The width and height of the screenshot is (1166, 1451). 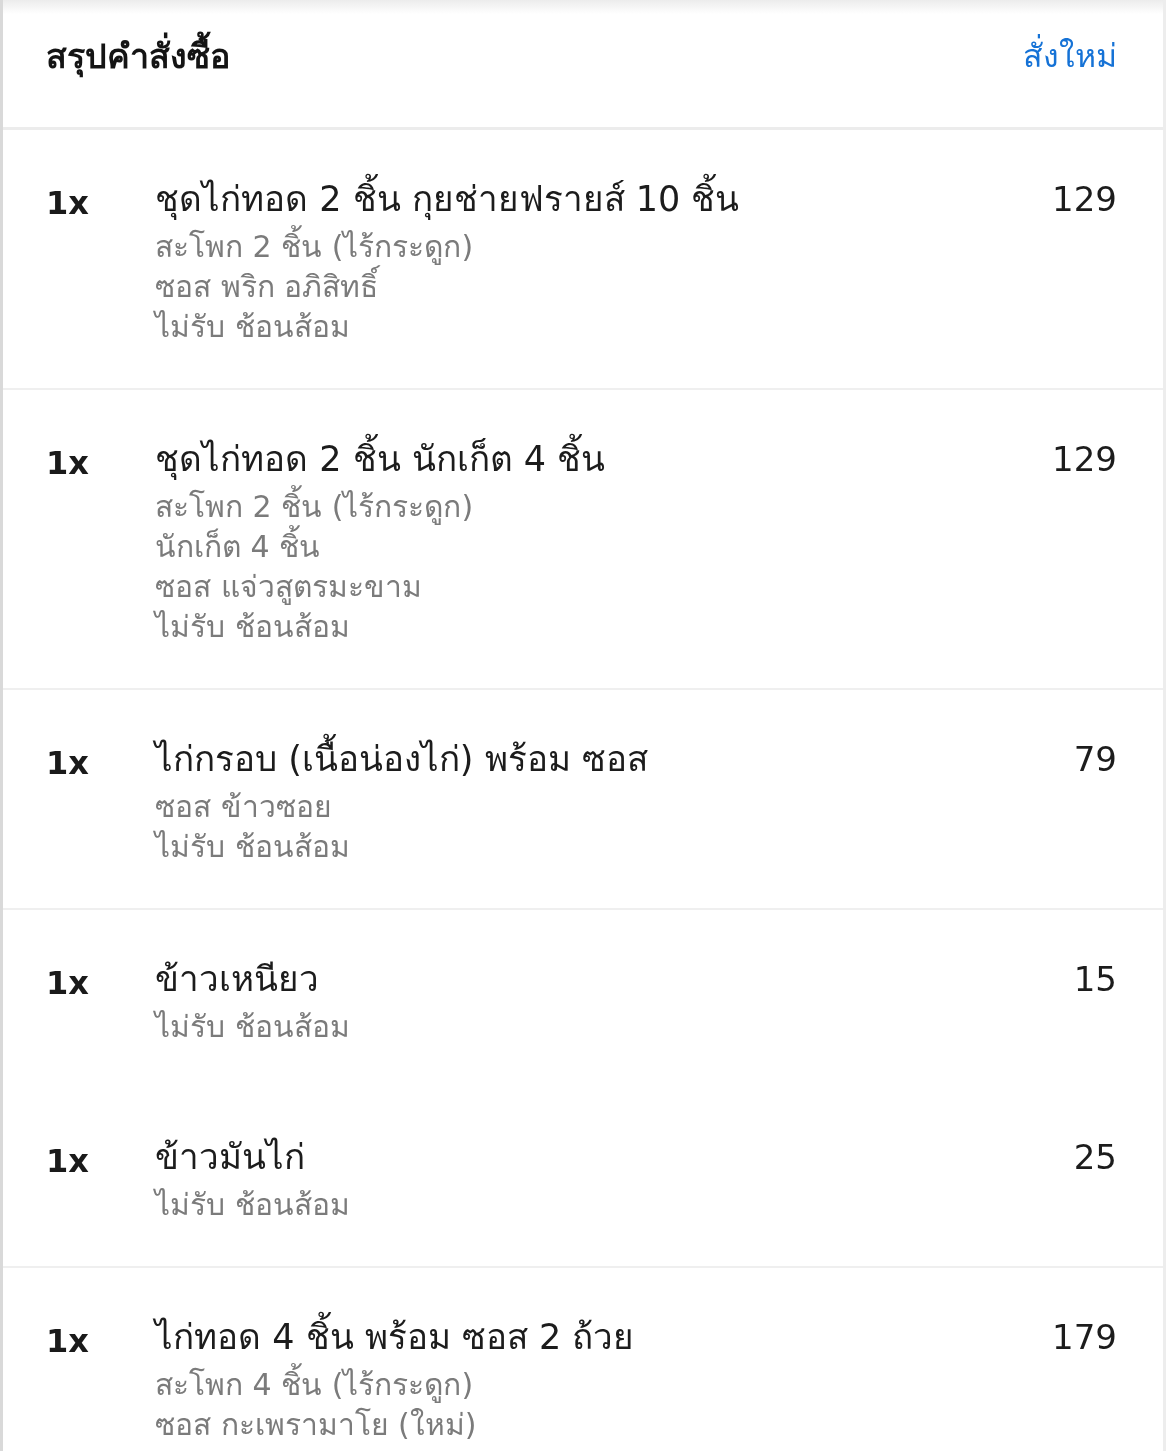 What do you see at coordinates (230, 1157) in the screenshot?
I see `item-name: ข้าวมันไก่` at bounding box center [230, 1157].